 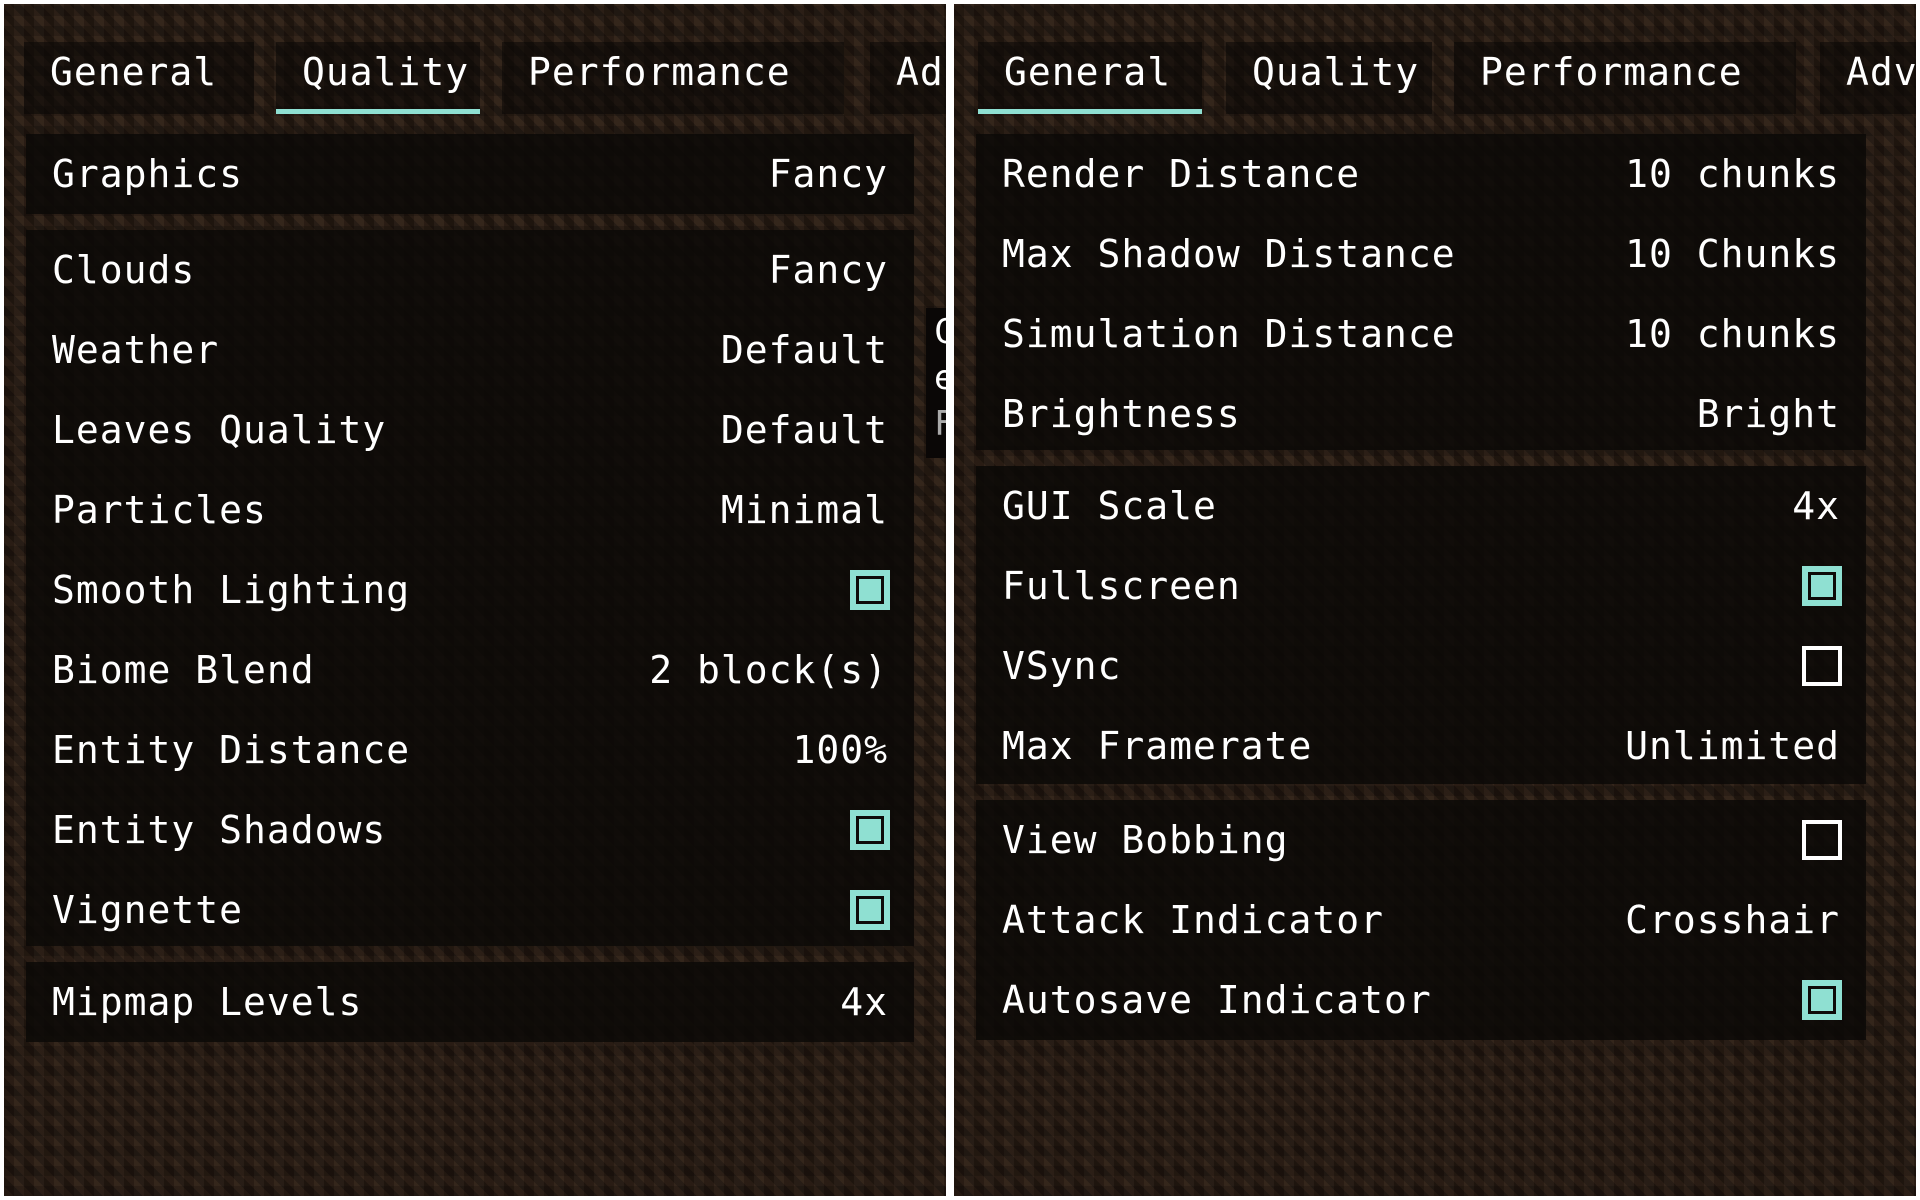 I want to click on setting-value: Unlimited, so click(x=1732, y=746).